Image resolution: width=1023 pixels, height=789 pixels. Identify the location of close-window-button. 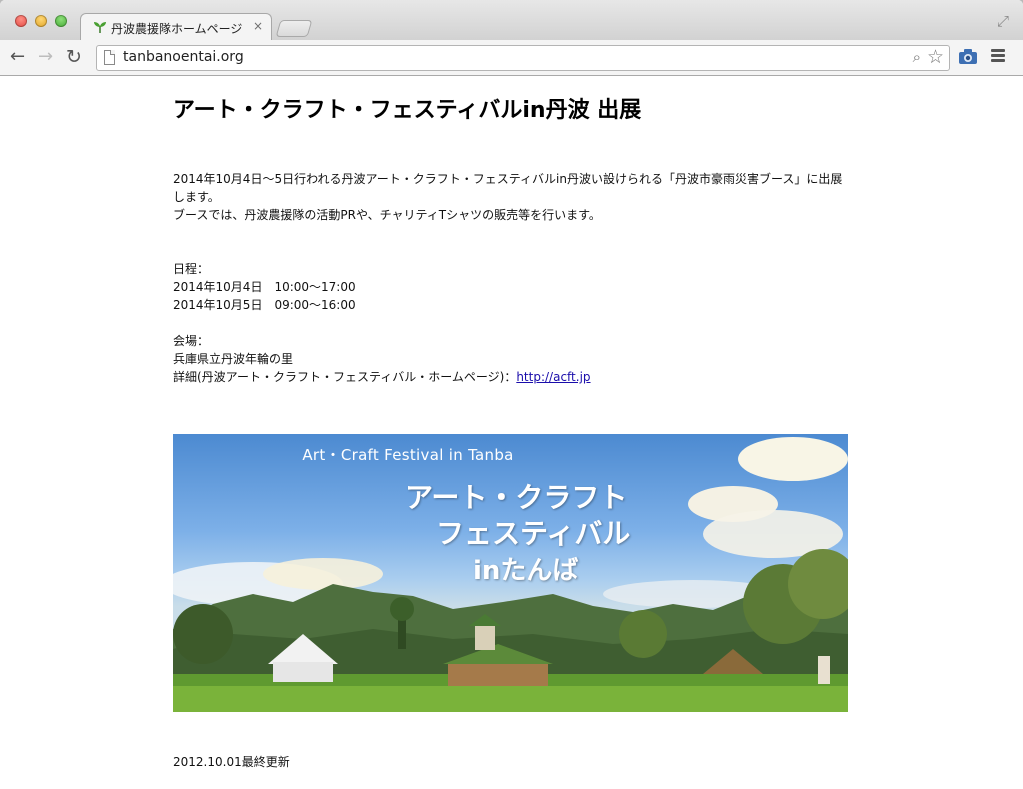
(21, 21).